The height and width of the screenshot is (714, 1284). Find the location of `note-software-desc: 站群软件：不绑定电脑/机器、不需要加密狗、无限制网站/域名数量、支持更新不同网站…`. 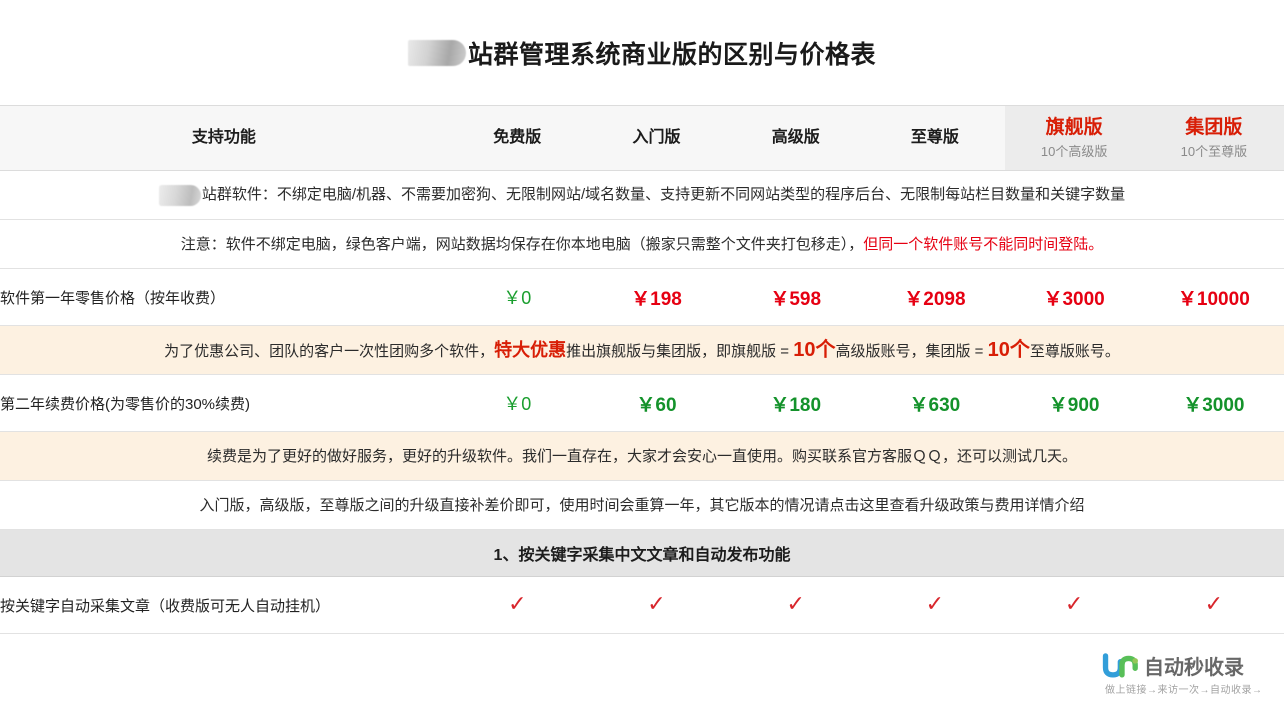

note-software-desc: 站群软件：不绑定电脑/机器、不需要加密狗、无限制网站/域名数量、支持更新不同网站… is located at coordinates (642, 195).